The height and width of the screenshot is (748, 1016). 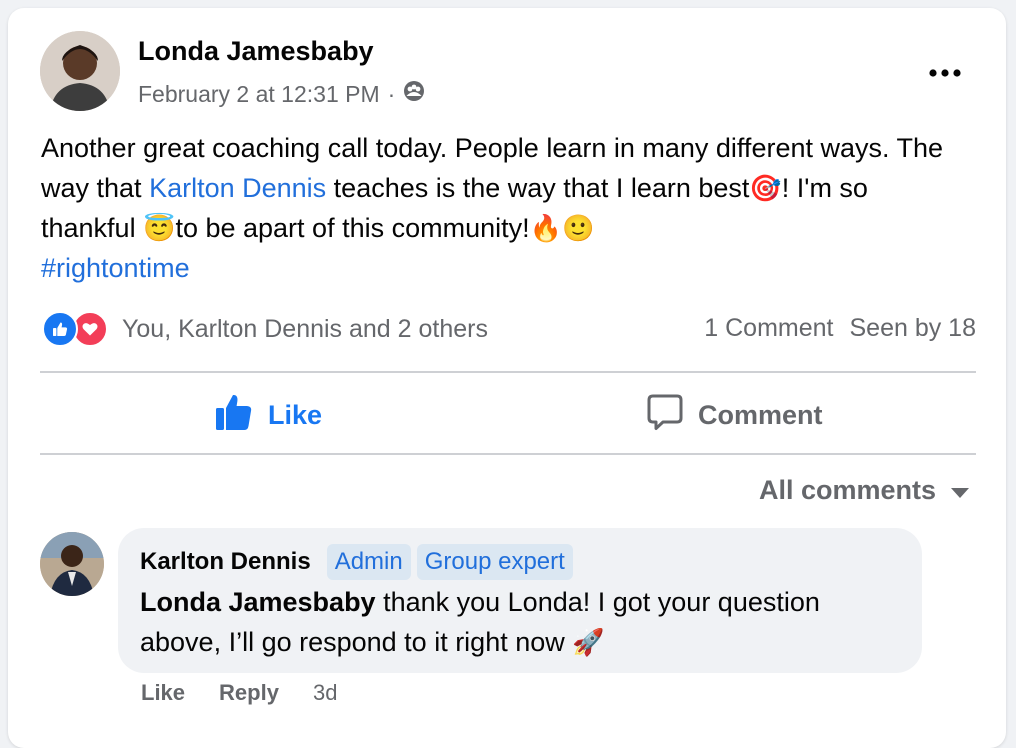 I want to click on thumbs-up-icon, so click(x=234, y=415).